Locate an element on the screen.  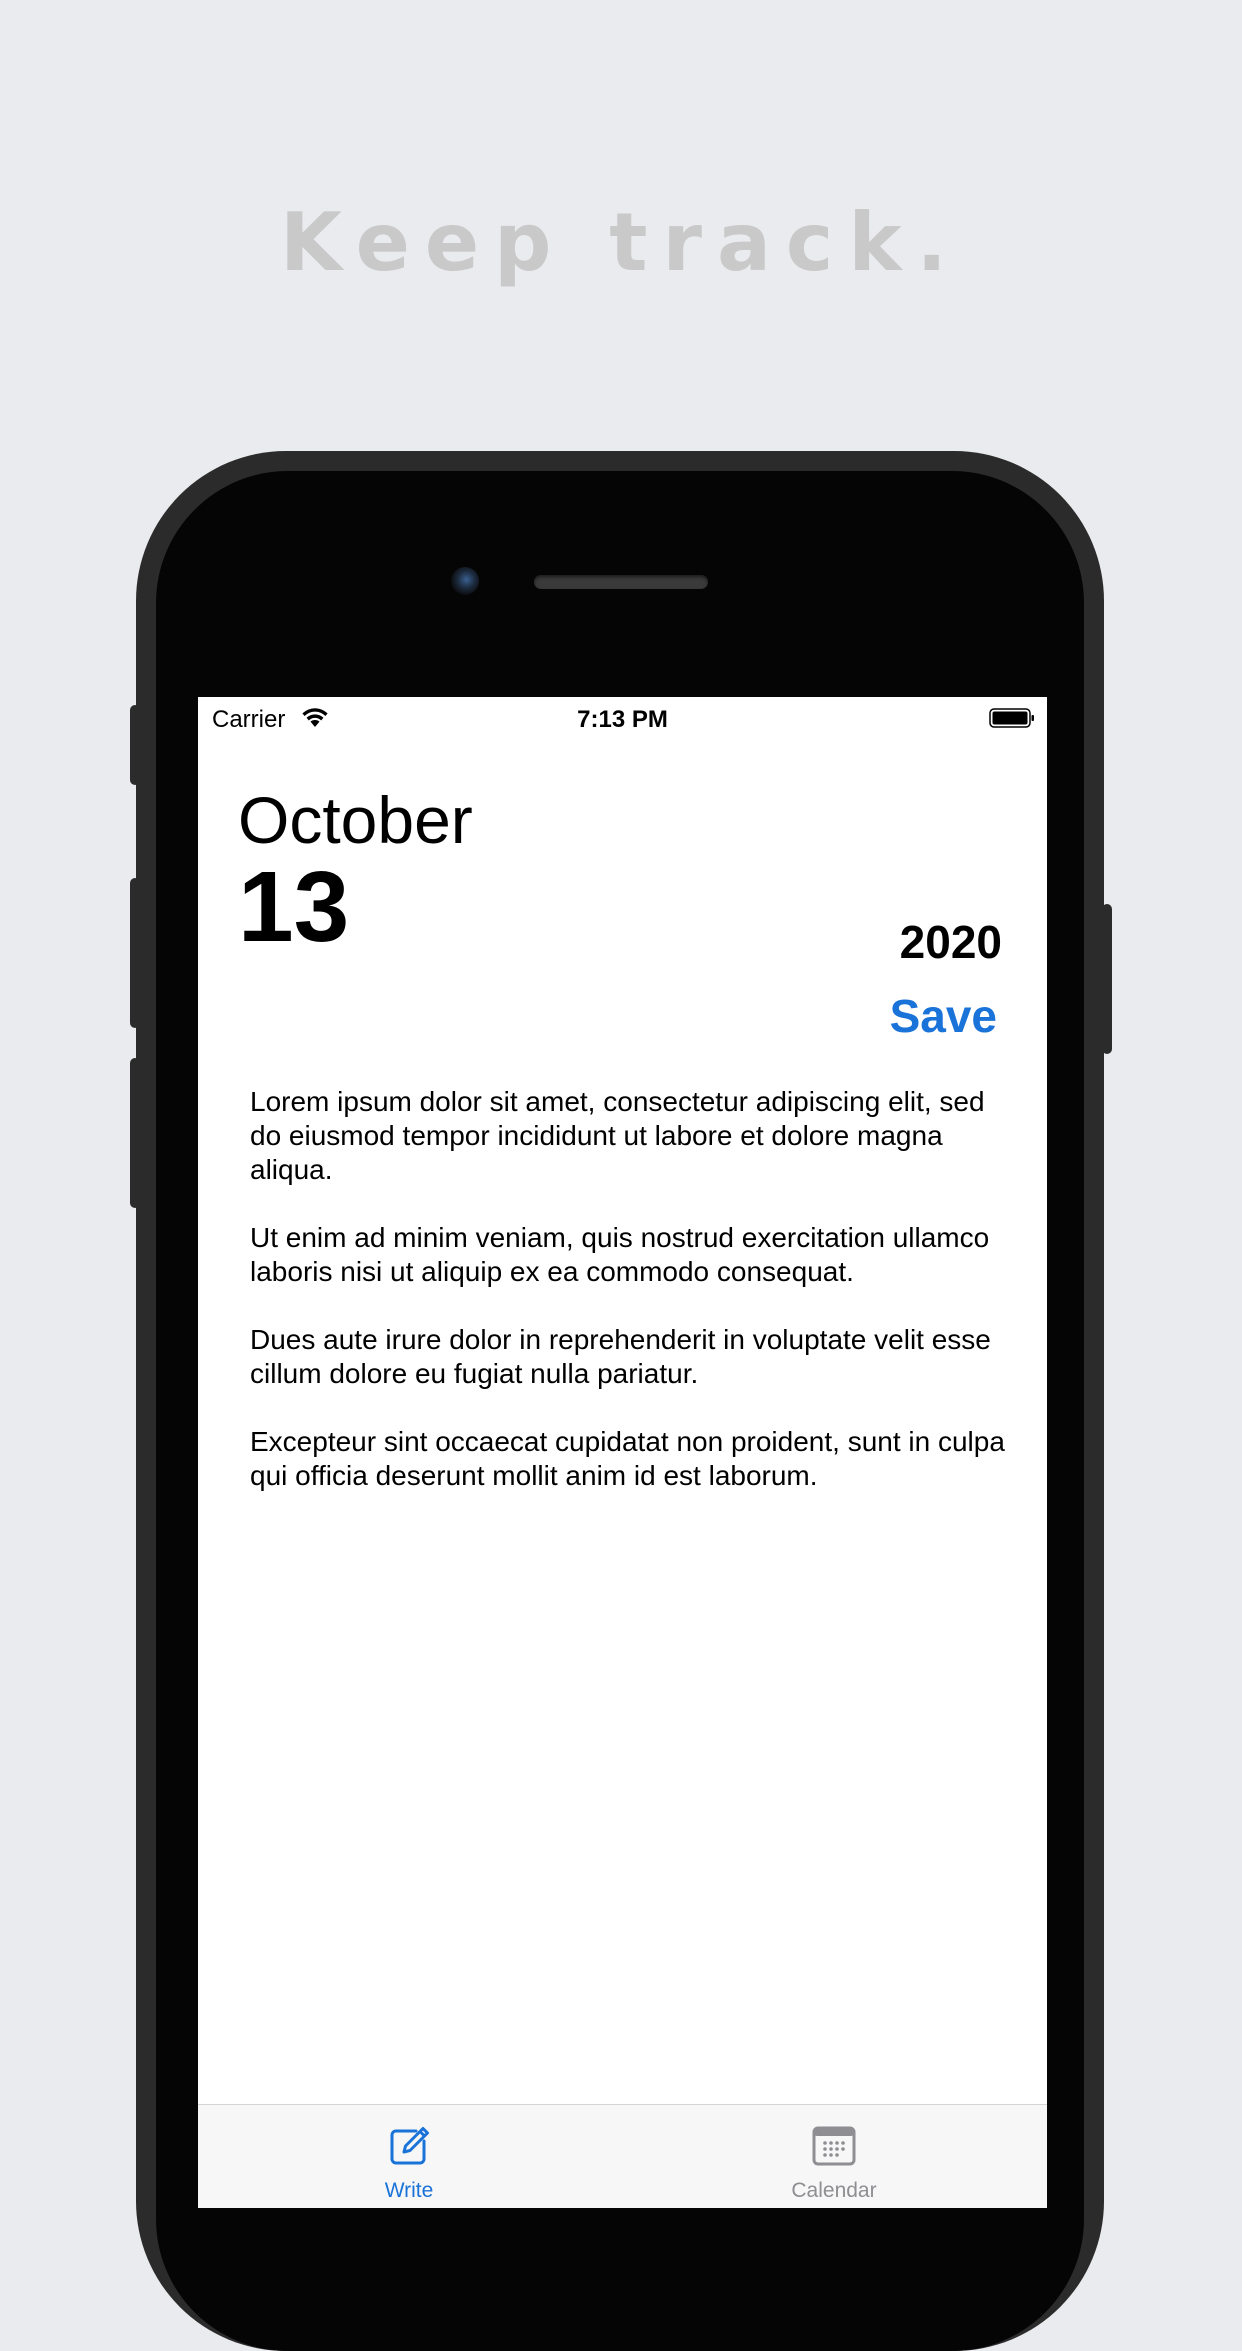
tab-calendar-label: Calendar is located at coordinates (834, 2190).